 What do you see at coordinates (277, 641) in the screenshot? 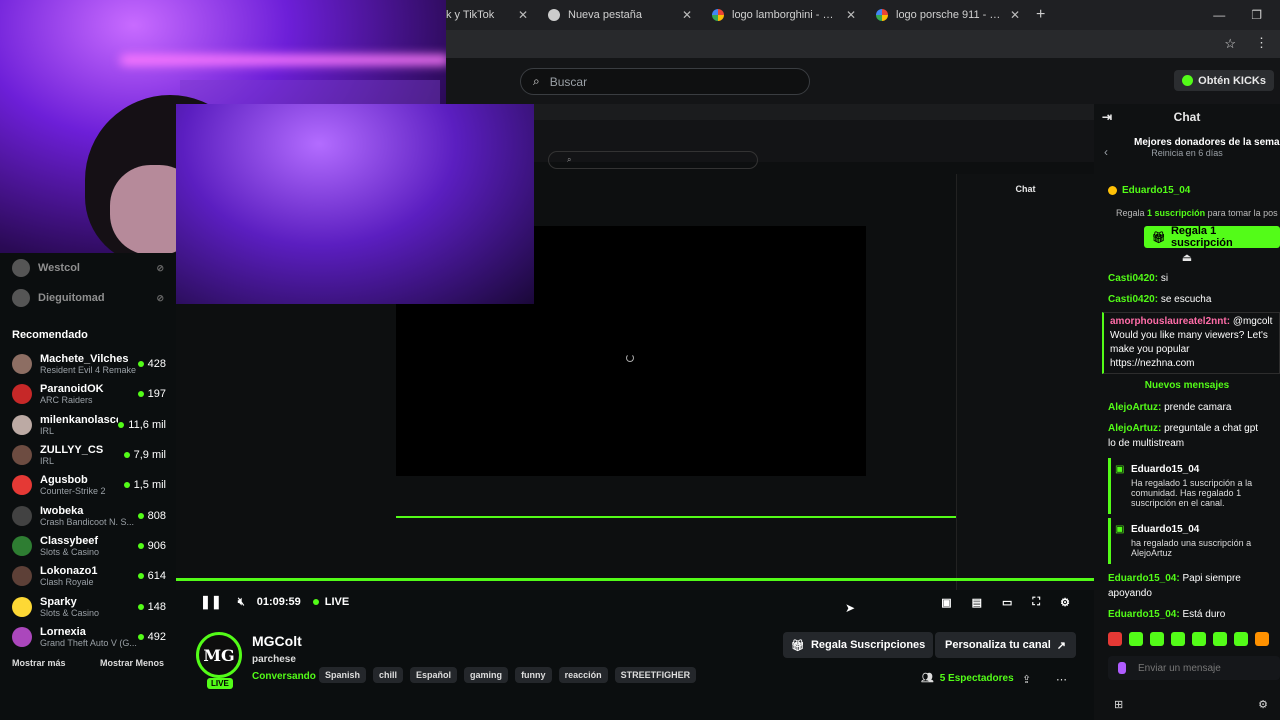
I see `channel-name: MGColt` at bounding box center [277, 641].